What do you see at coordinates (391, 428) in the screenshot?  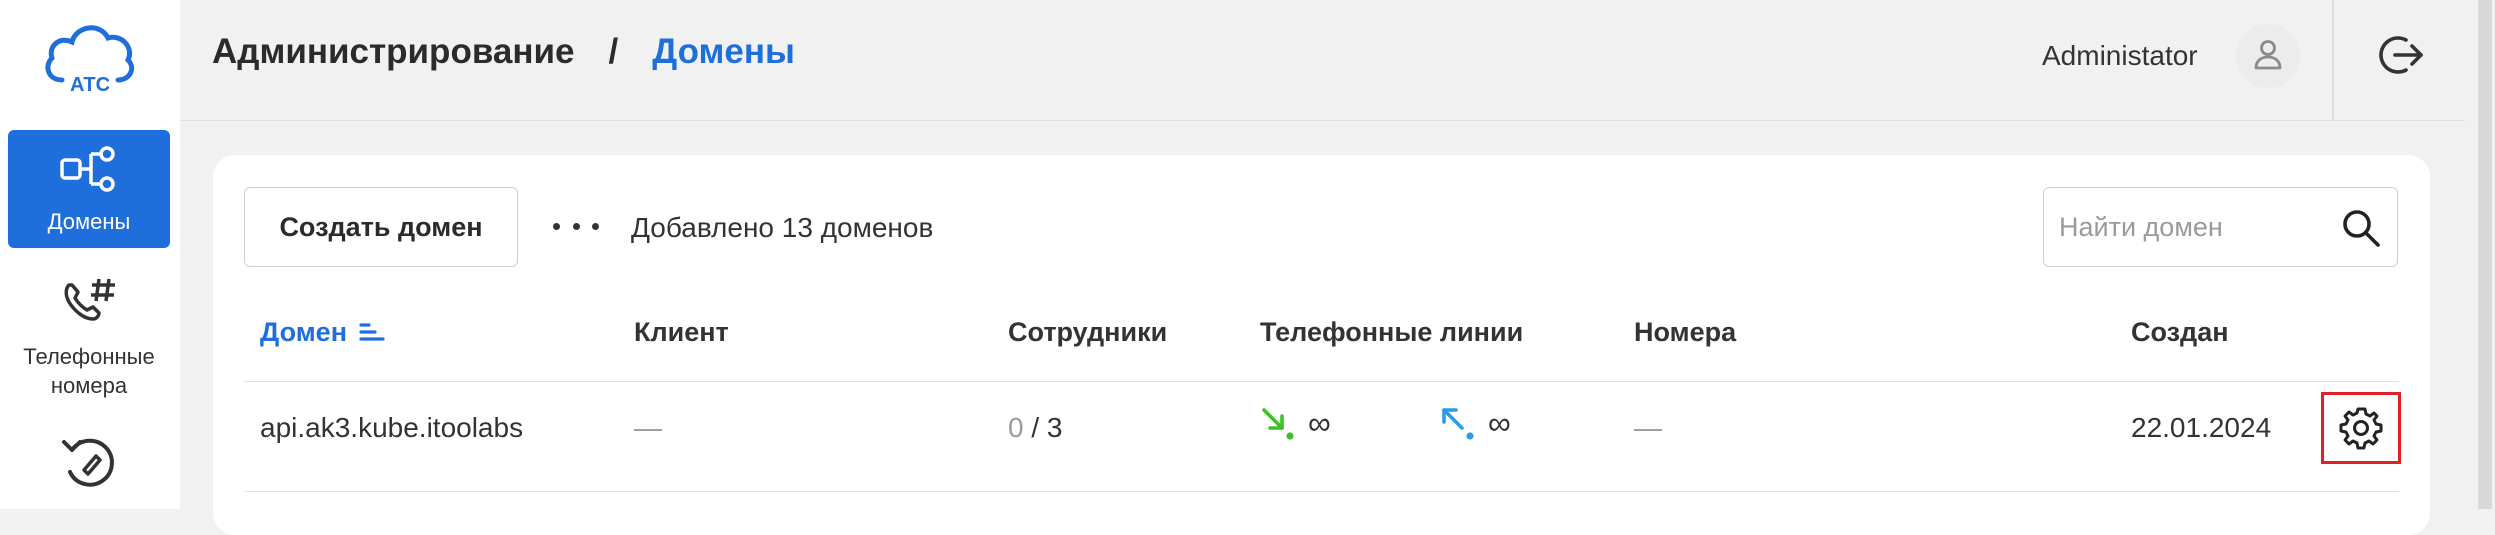 I see `domain-name-cell: api.ak3.kube.itoolabs` at bounding box center [391, 428].